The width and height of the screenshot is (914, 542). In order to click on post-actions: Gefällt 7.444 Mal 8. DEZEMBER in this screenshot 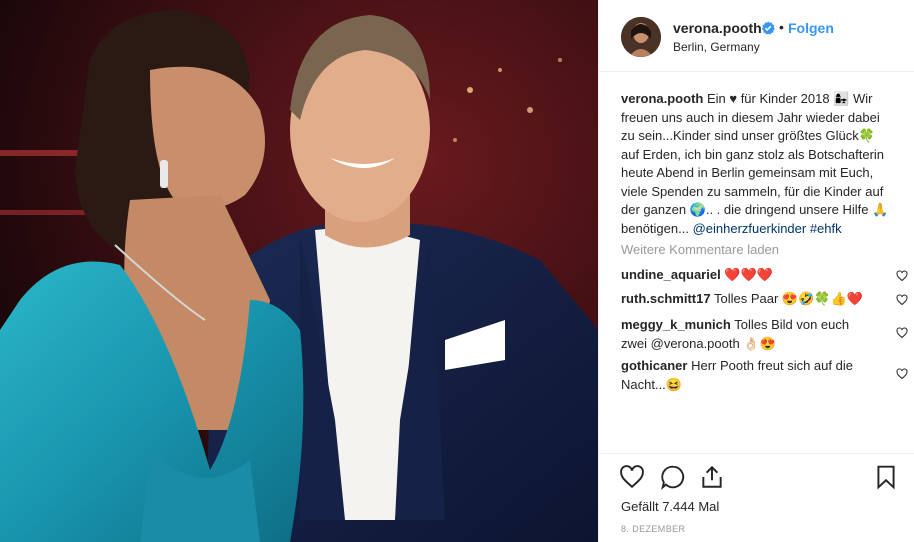, I will do `click(756, 497)`.